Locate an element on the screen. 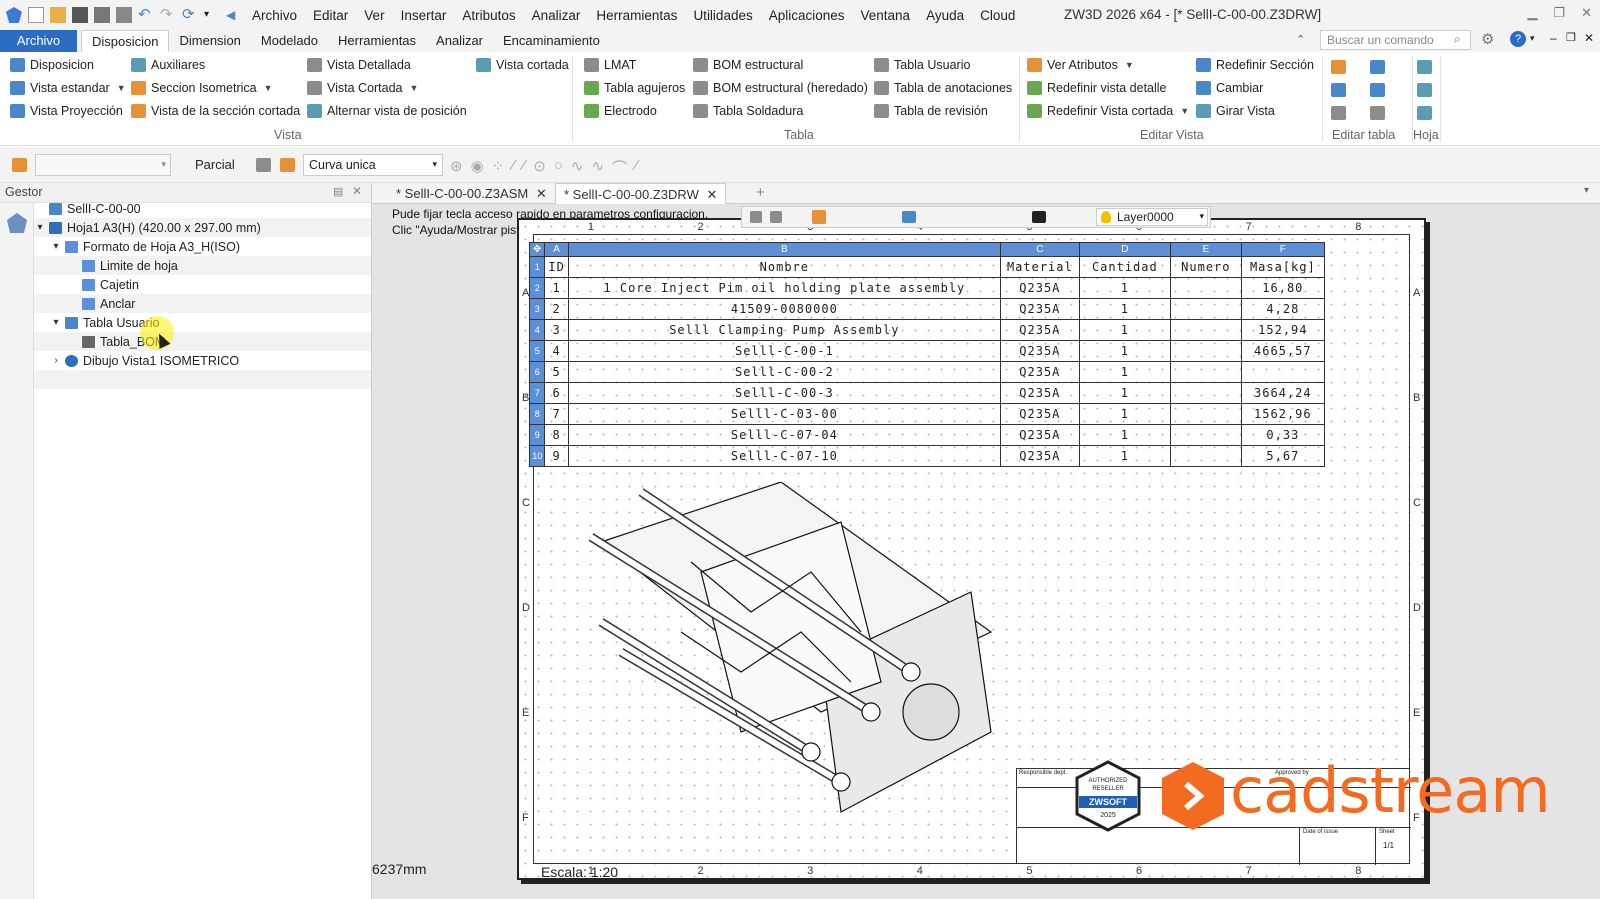 The height and width of the screenshot is (899, 1600). curve-select: Curva unica ▾ is located at coordinates (373, 165).